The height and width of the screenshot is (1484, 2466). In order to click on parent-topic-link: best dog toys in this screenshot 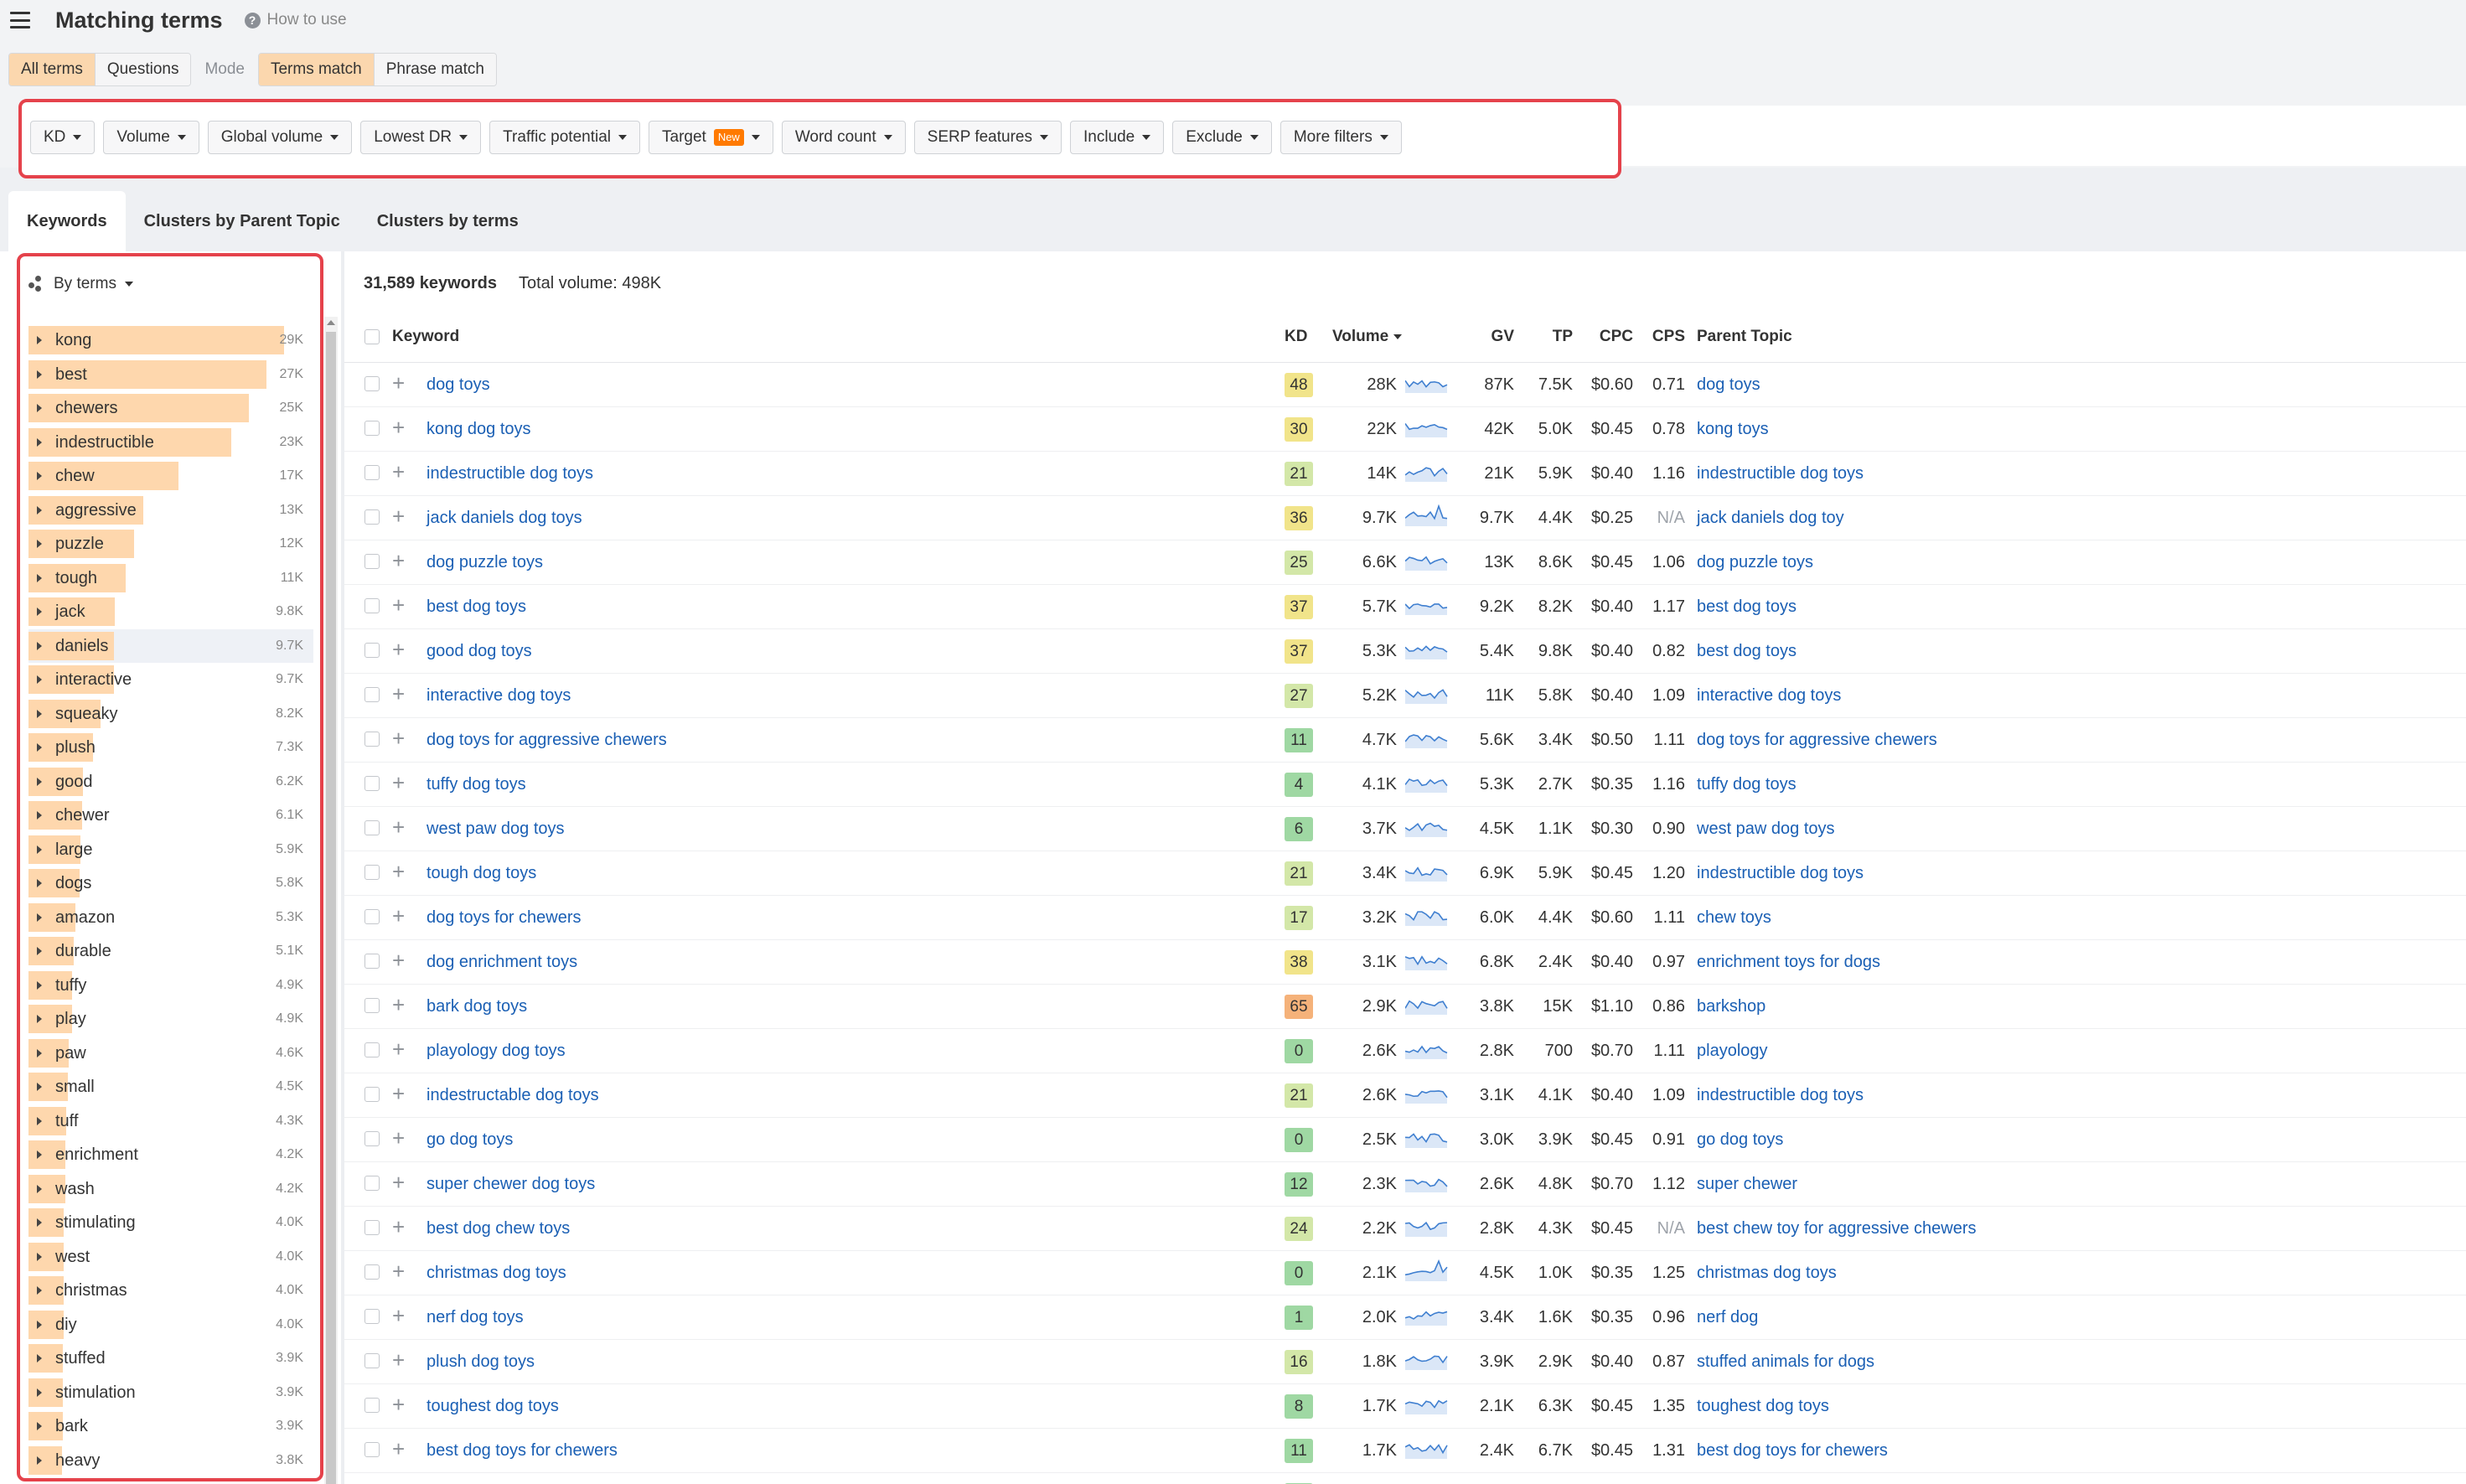, I will do `click(1747, 607)`.